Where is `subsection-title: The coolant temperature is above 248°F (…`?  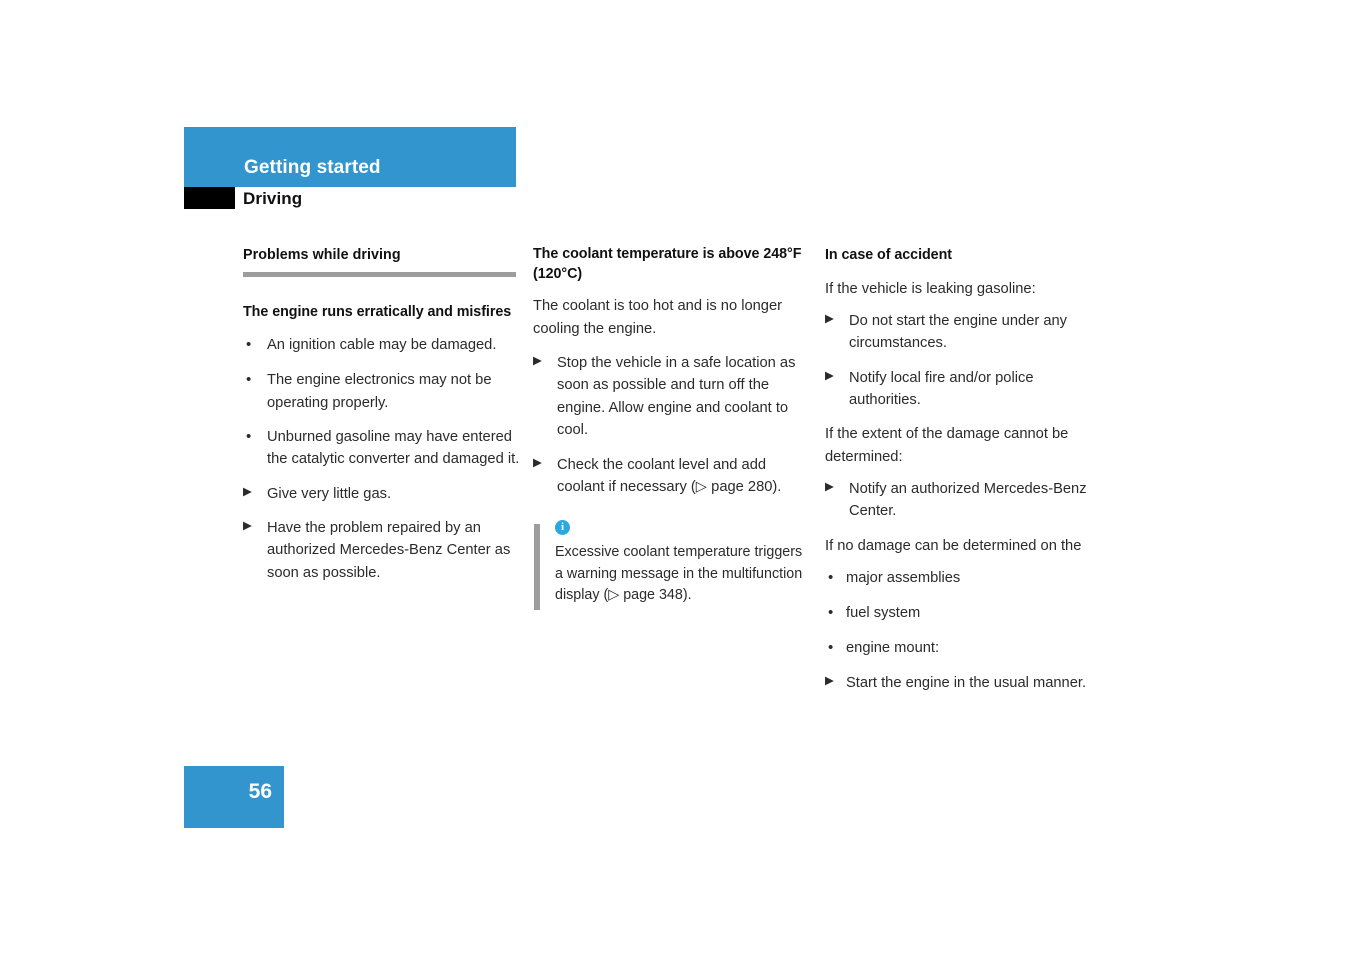 subsection-title: The coolant temperature is above 248°F (… is located at coordinates (667, 264).